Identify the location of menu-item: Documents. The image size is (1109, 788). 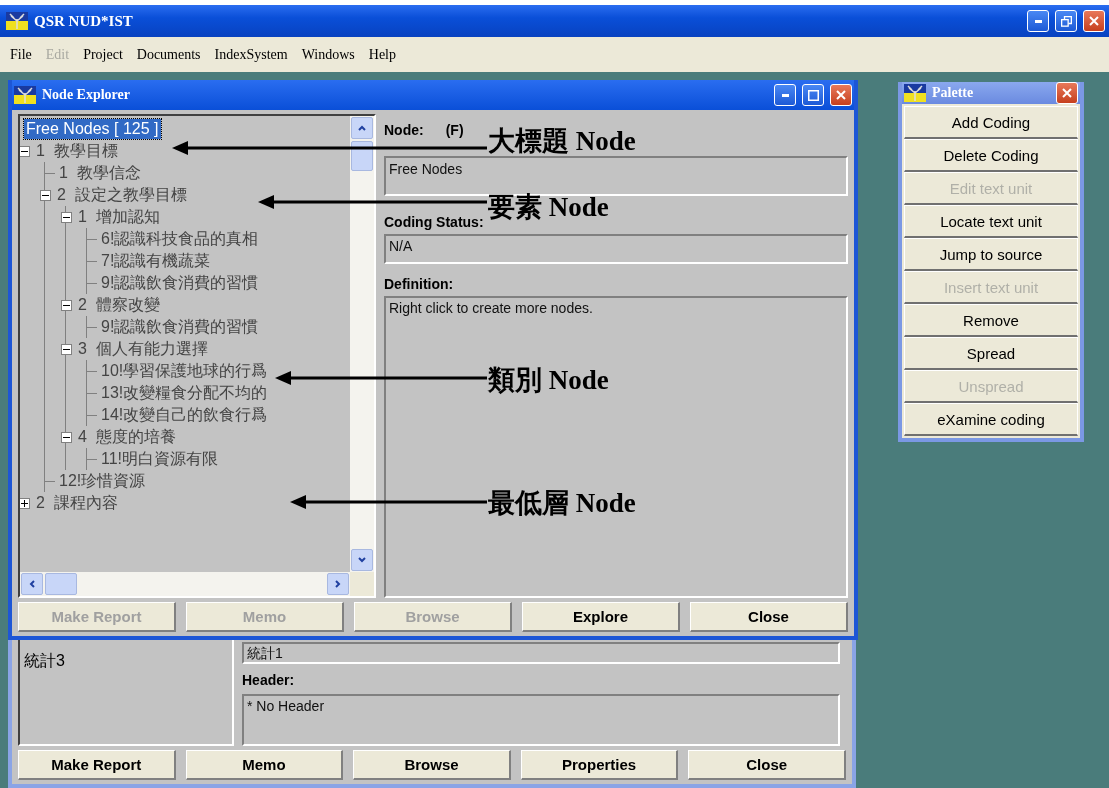
(168, 54).